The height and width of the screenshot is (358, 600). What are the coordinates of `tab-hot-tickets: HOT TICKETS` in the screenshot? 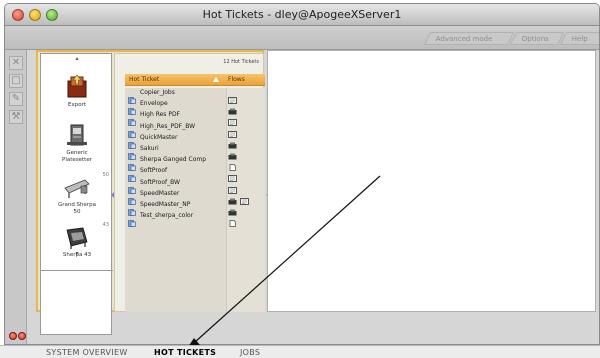 It's located at (185, 352).